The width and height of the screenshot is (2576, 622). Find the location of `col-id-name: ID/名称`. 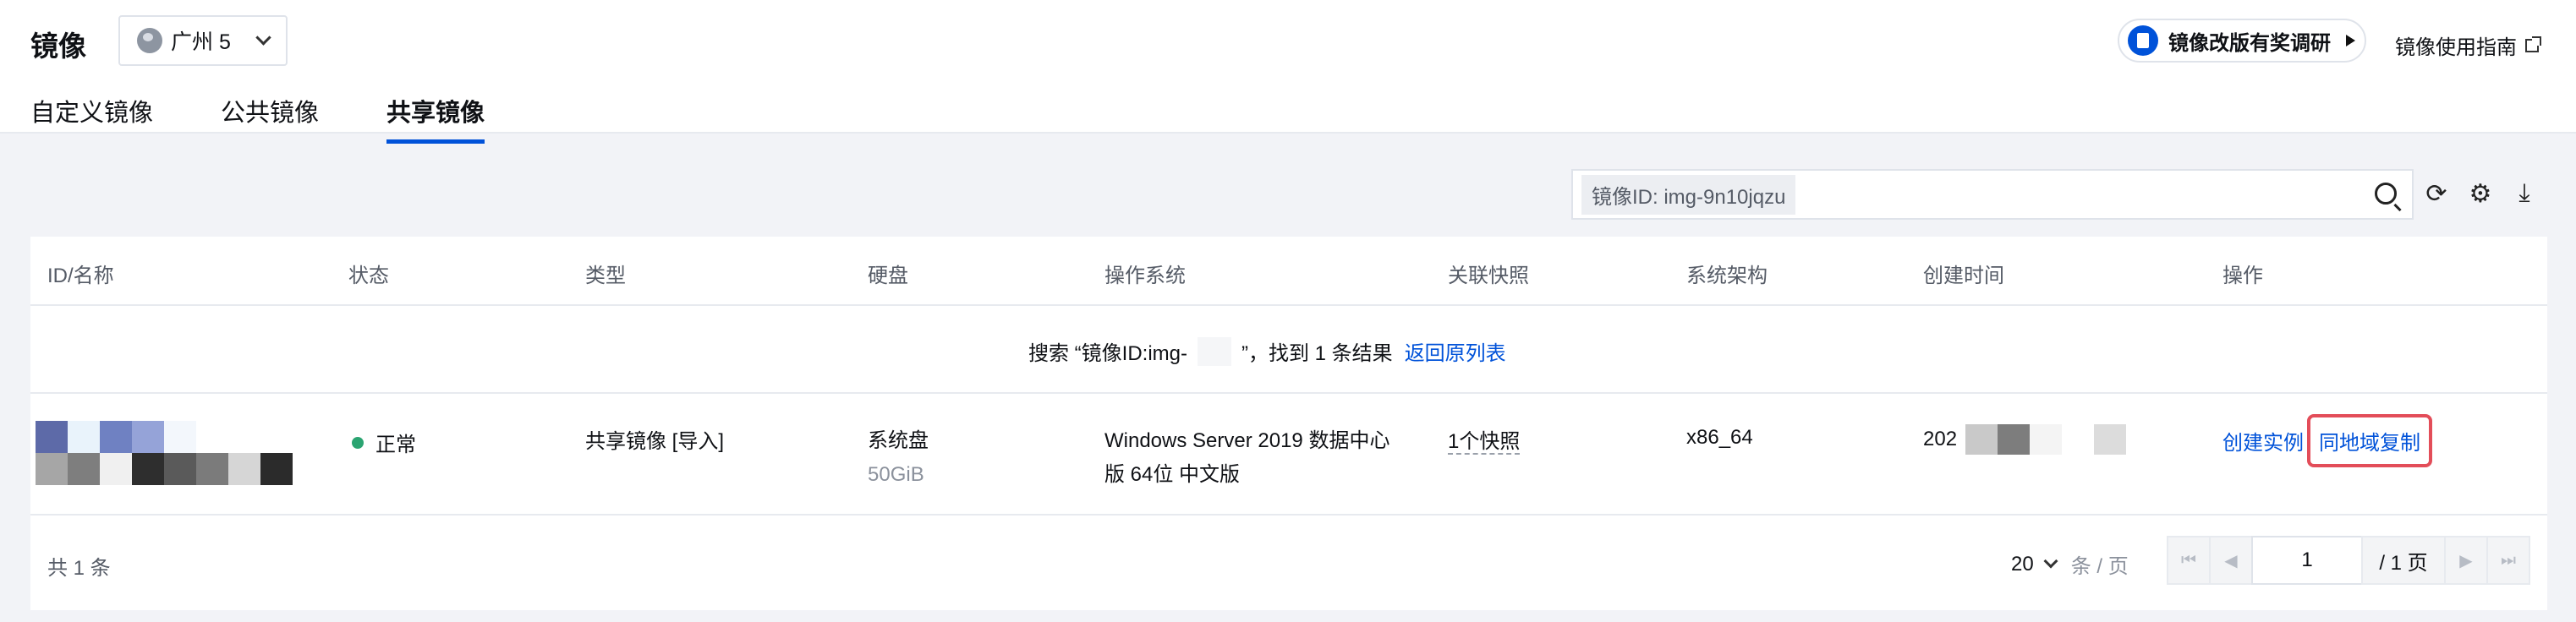

col-id-name: ID/名称 is located at coordinates (80, 276).